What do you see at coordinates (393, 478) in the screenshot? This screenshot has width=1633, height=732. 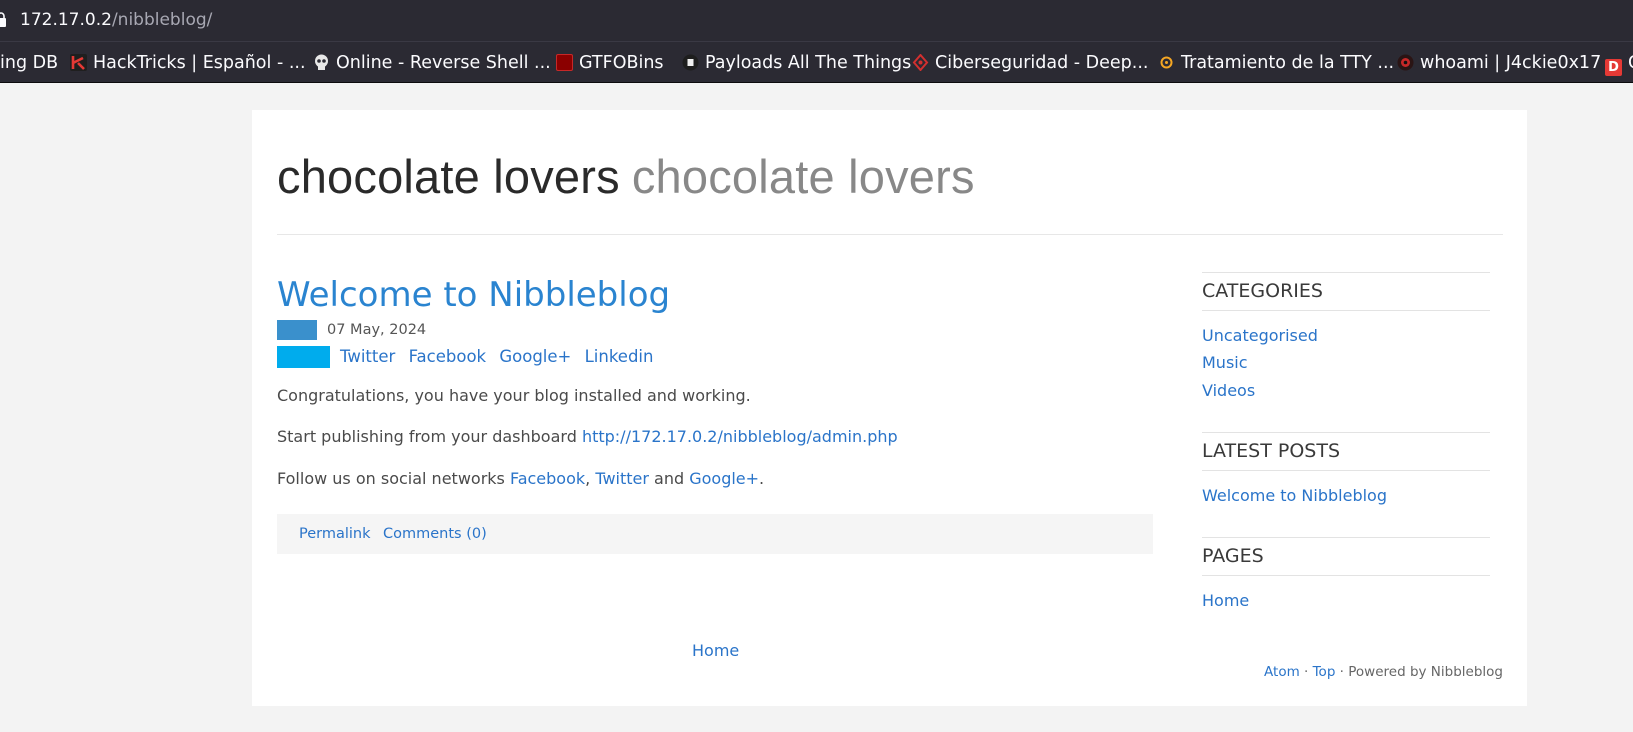 I see `paragraph-text: Follow us on social networks` at bounding box center [393, 478].